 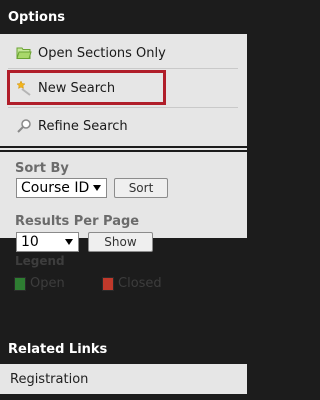 I want to click on open-sections-only-link: Open Sections Only, so click(x=123, y=53).